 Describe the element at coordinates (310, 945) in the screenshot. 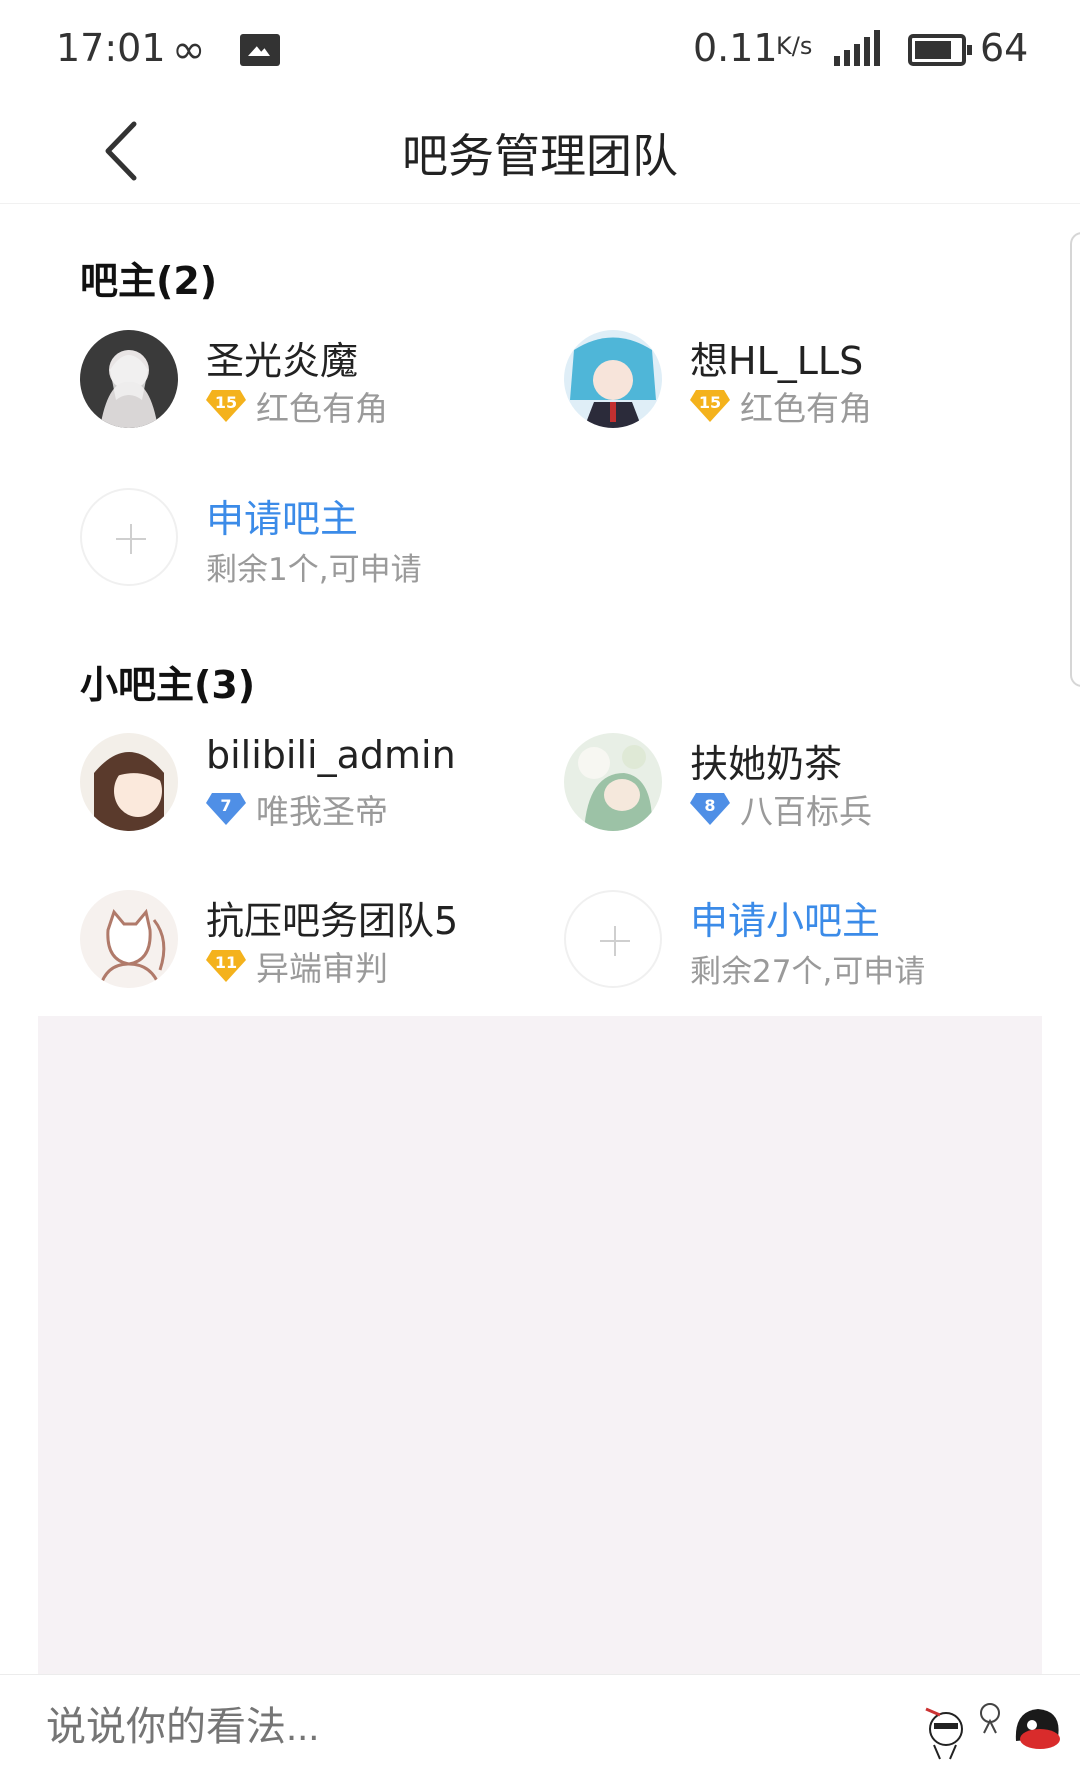

I see `member-card: 抗压吧务团队5 11 异端审判` at that location.